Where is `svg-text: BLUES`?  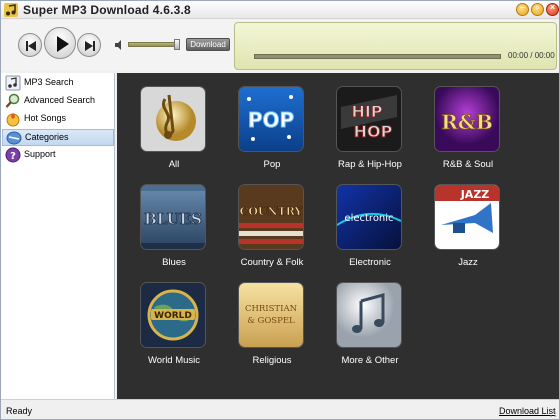
svg-text: BLUES is located at coordinates (173, 219).